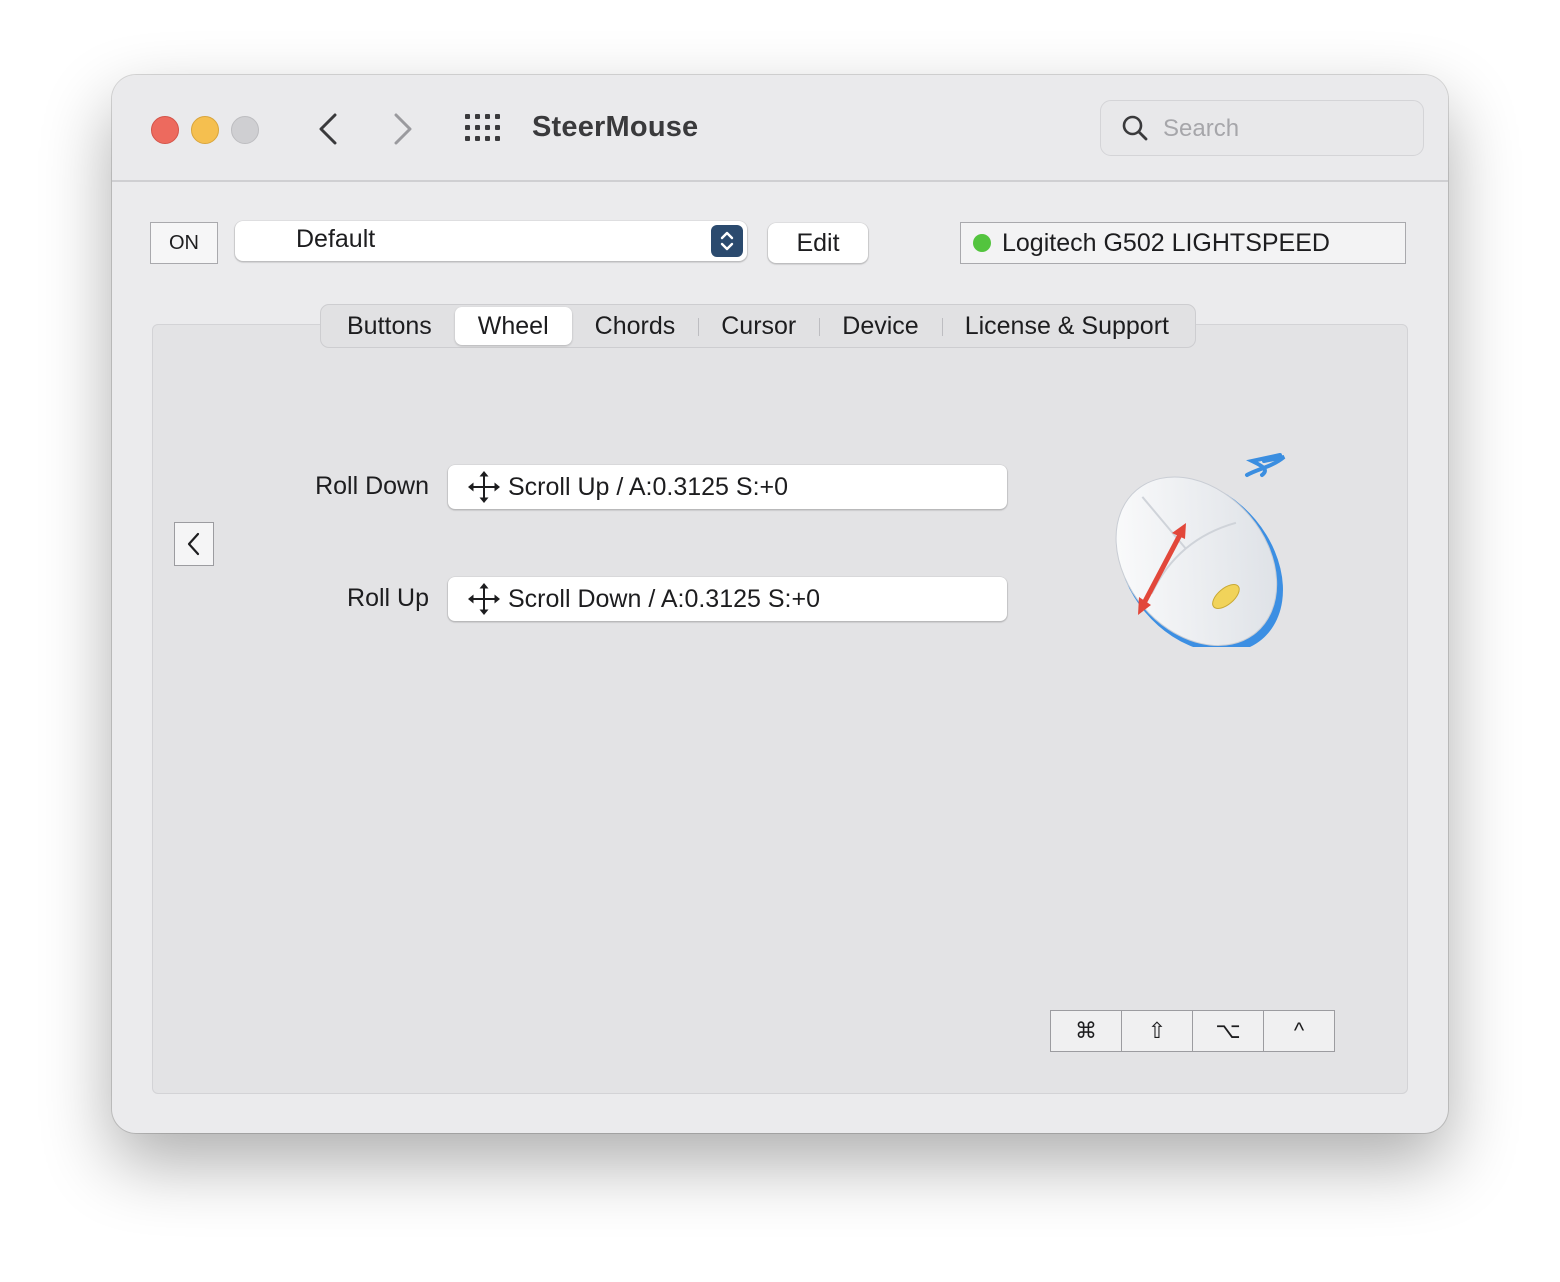  What do you see at coordinates (389, 326) in the screenshot?
I see `tab-buttons: Buttons` at bounding box center [389, 326].